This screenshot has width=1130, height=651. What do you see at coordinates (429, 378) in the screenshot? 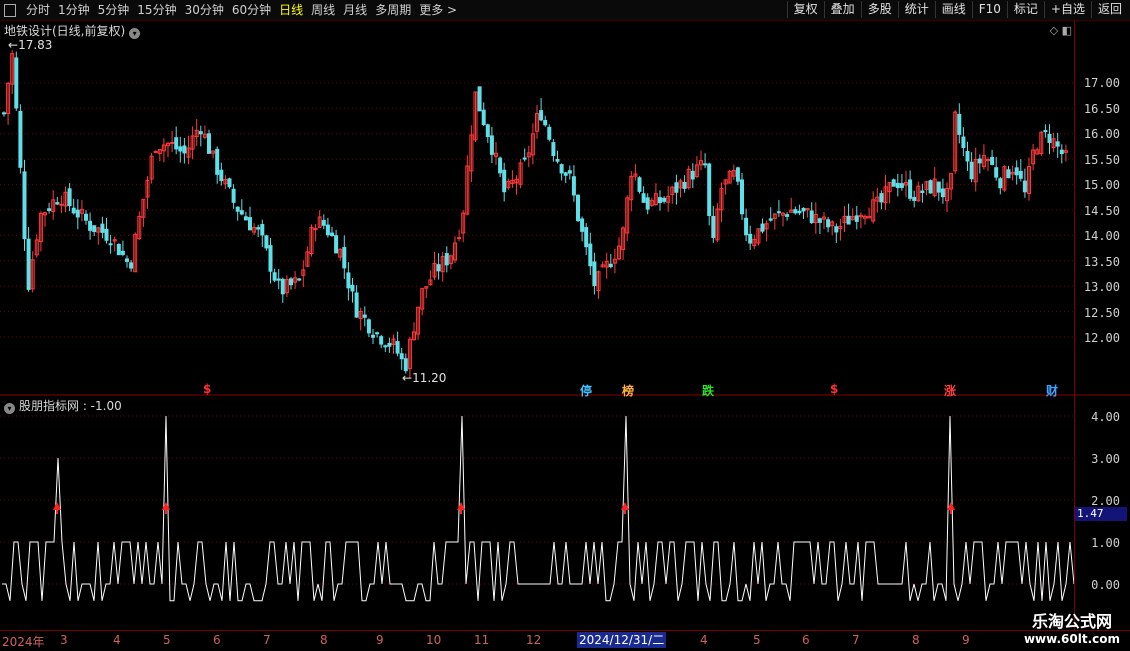
I see `low-price-value: 11.20` at bounding box center [429, 378].